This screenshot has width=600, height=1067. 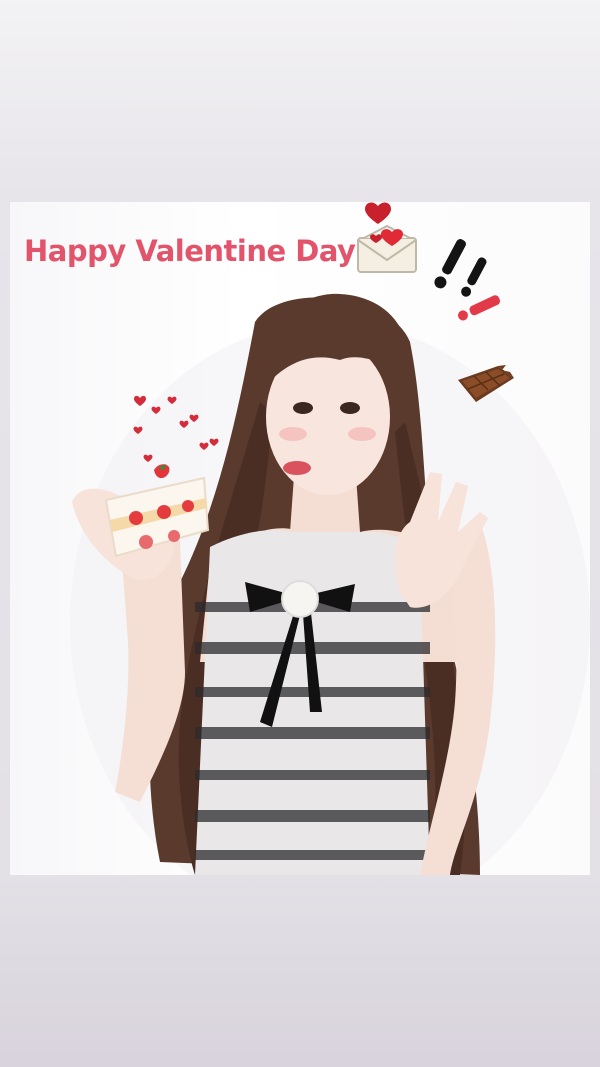 What do you see at coordinates (387, 238) in the screenshot?
I see `love-letter-icon` at bounding box center [387, 238].